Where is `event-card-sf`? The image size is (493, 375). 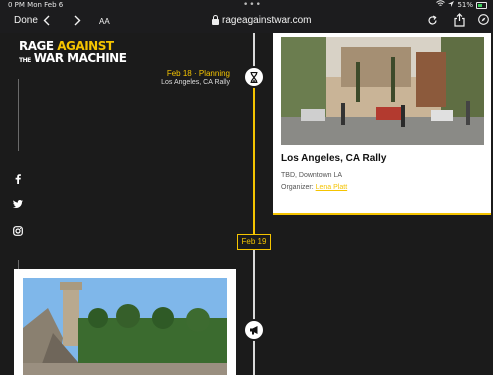 event-card-sf is located at coordinates (125, 322).